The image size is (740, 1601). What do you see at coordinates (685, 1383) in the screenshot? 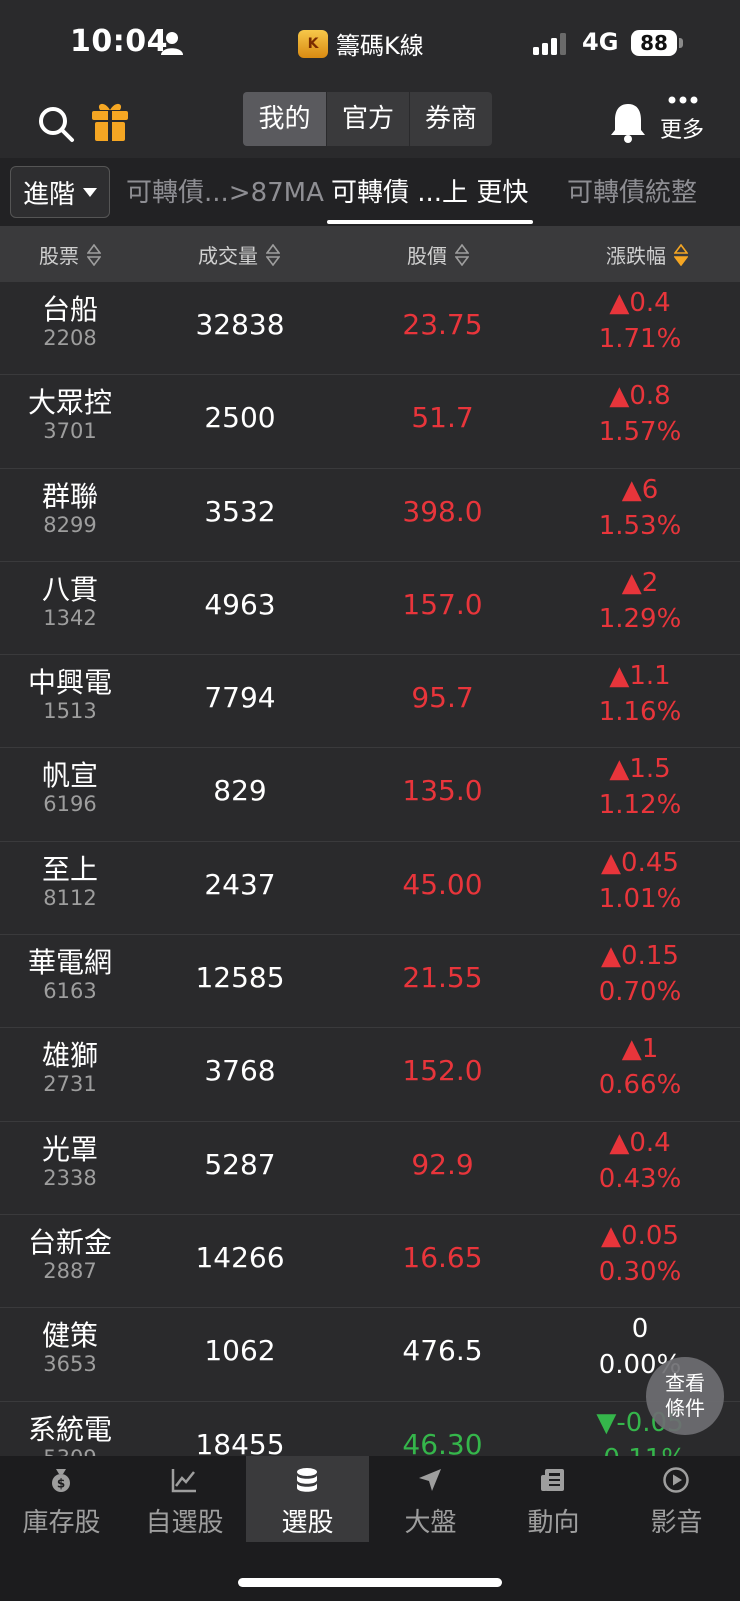
I see `view-conditions-line1: 查看` at bounding box center [685, 1383].